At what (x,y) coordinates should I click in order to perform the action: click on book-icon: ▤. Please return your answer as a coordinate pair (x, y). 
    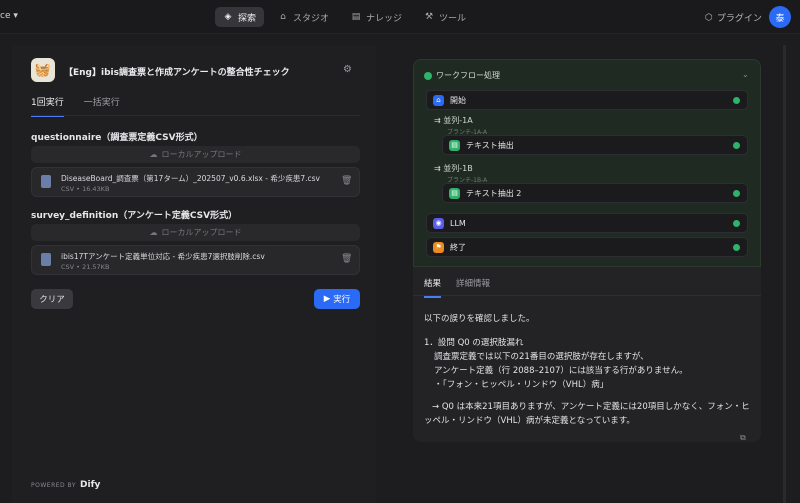
    Looking at the image, I should click on (356, 17).